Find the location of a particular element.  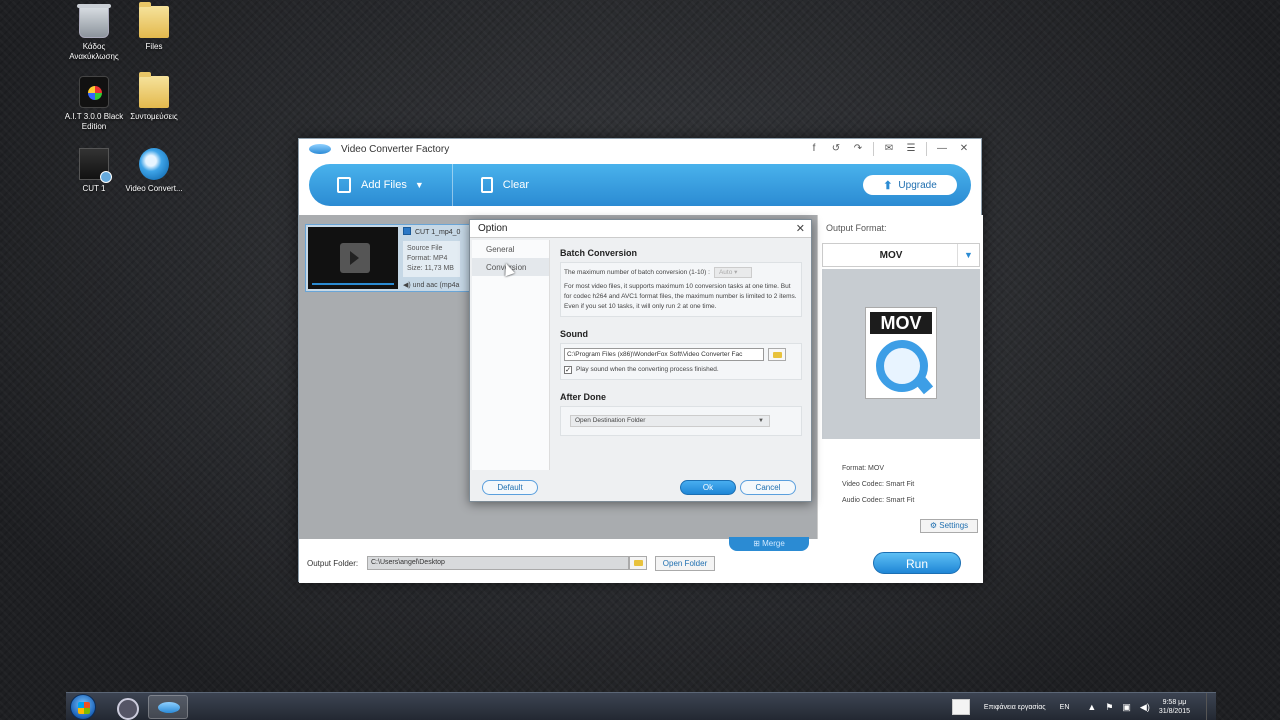

window-title: Video Converter Factory is located at coordinates (395, 149).